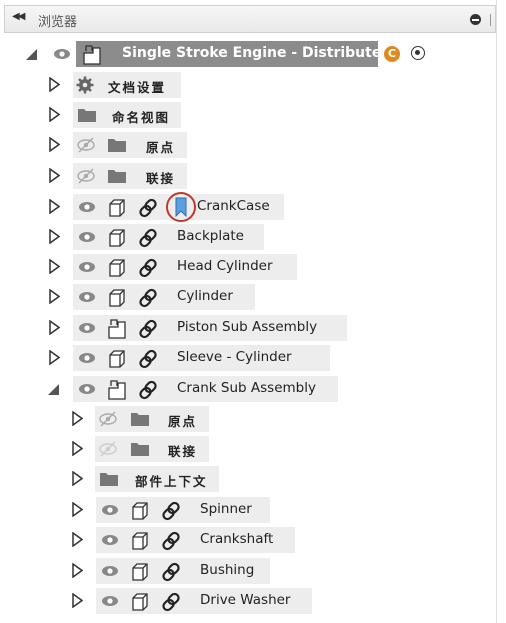 The height and width of the screenshot is (623, 506). What do you see at coordinates (418, 53) in the screenshot?
I see `activate-radio` at bounding box center [418, 53].